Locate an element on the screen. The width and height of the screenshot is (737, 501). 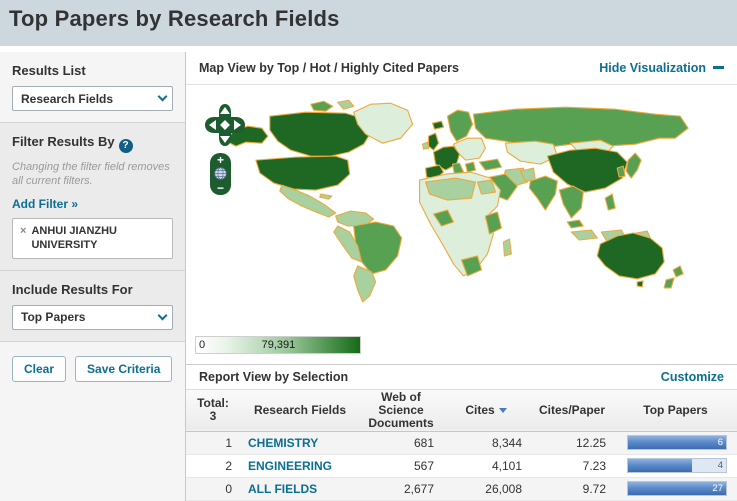
table-row: 0 ALL FIELDS 2,677 26,008 9.72 27 is located at coordinates (461, 489).